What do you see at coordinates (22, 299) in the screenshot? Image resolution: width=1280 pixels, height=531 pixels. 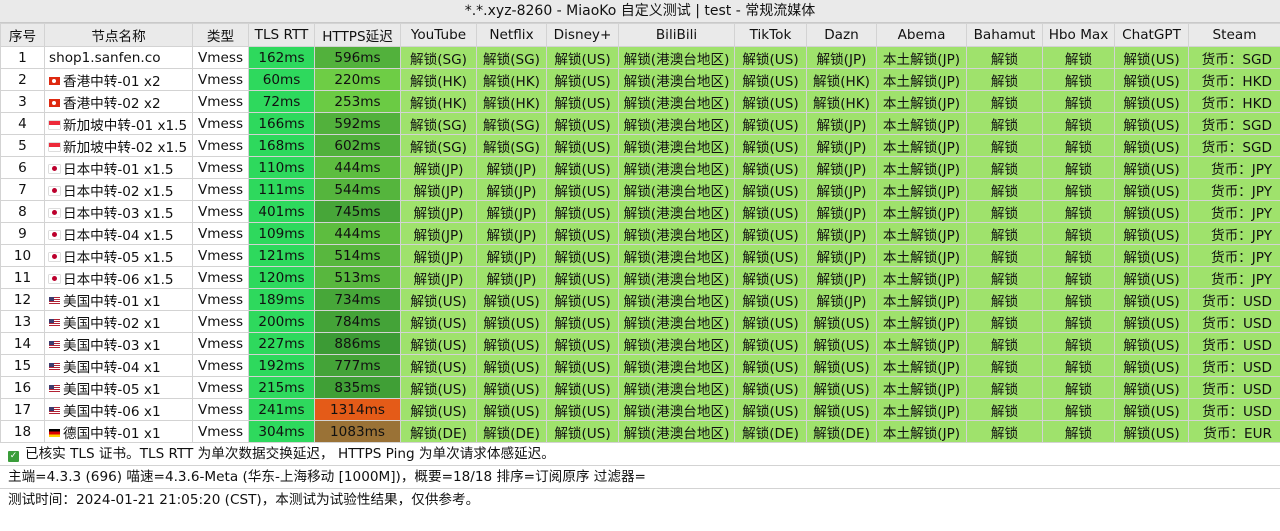 I see `row-number-cell: 12` at bounding box center [22, 299].